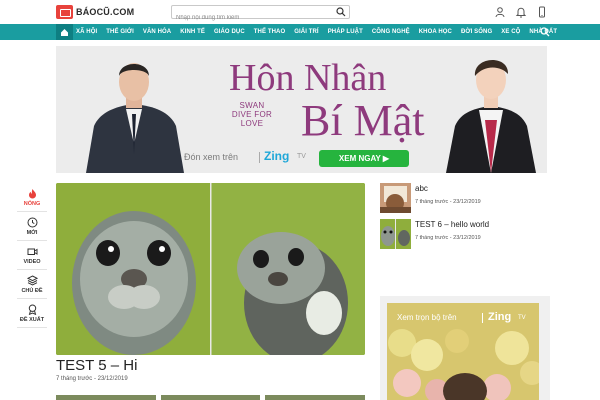  Describe the element at coordinates (64, 12) in the screenshot. I see `logo-icon` at that location.